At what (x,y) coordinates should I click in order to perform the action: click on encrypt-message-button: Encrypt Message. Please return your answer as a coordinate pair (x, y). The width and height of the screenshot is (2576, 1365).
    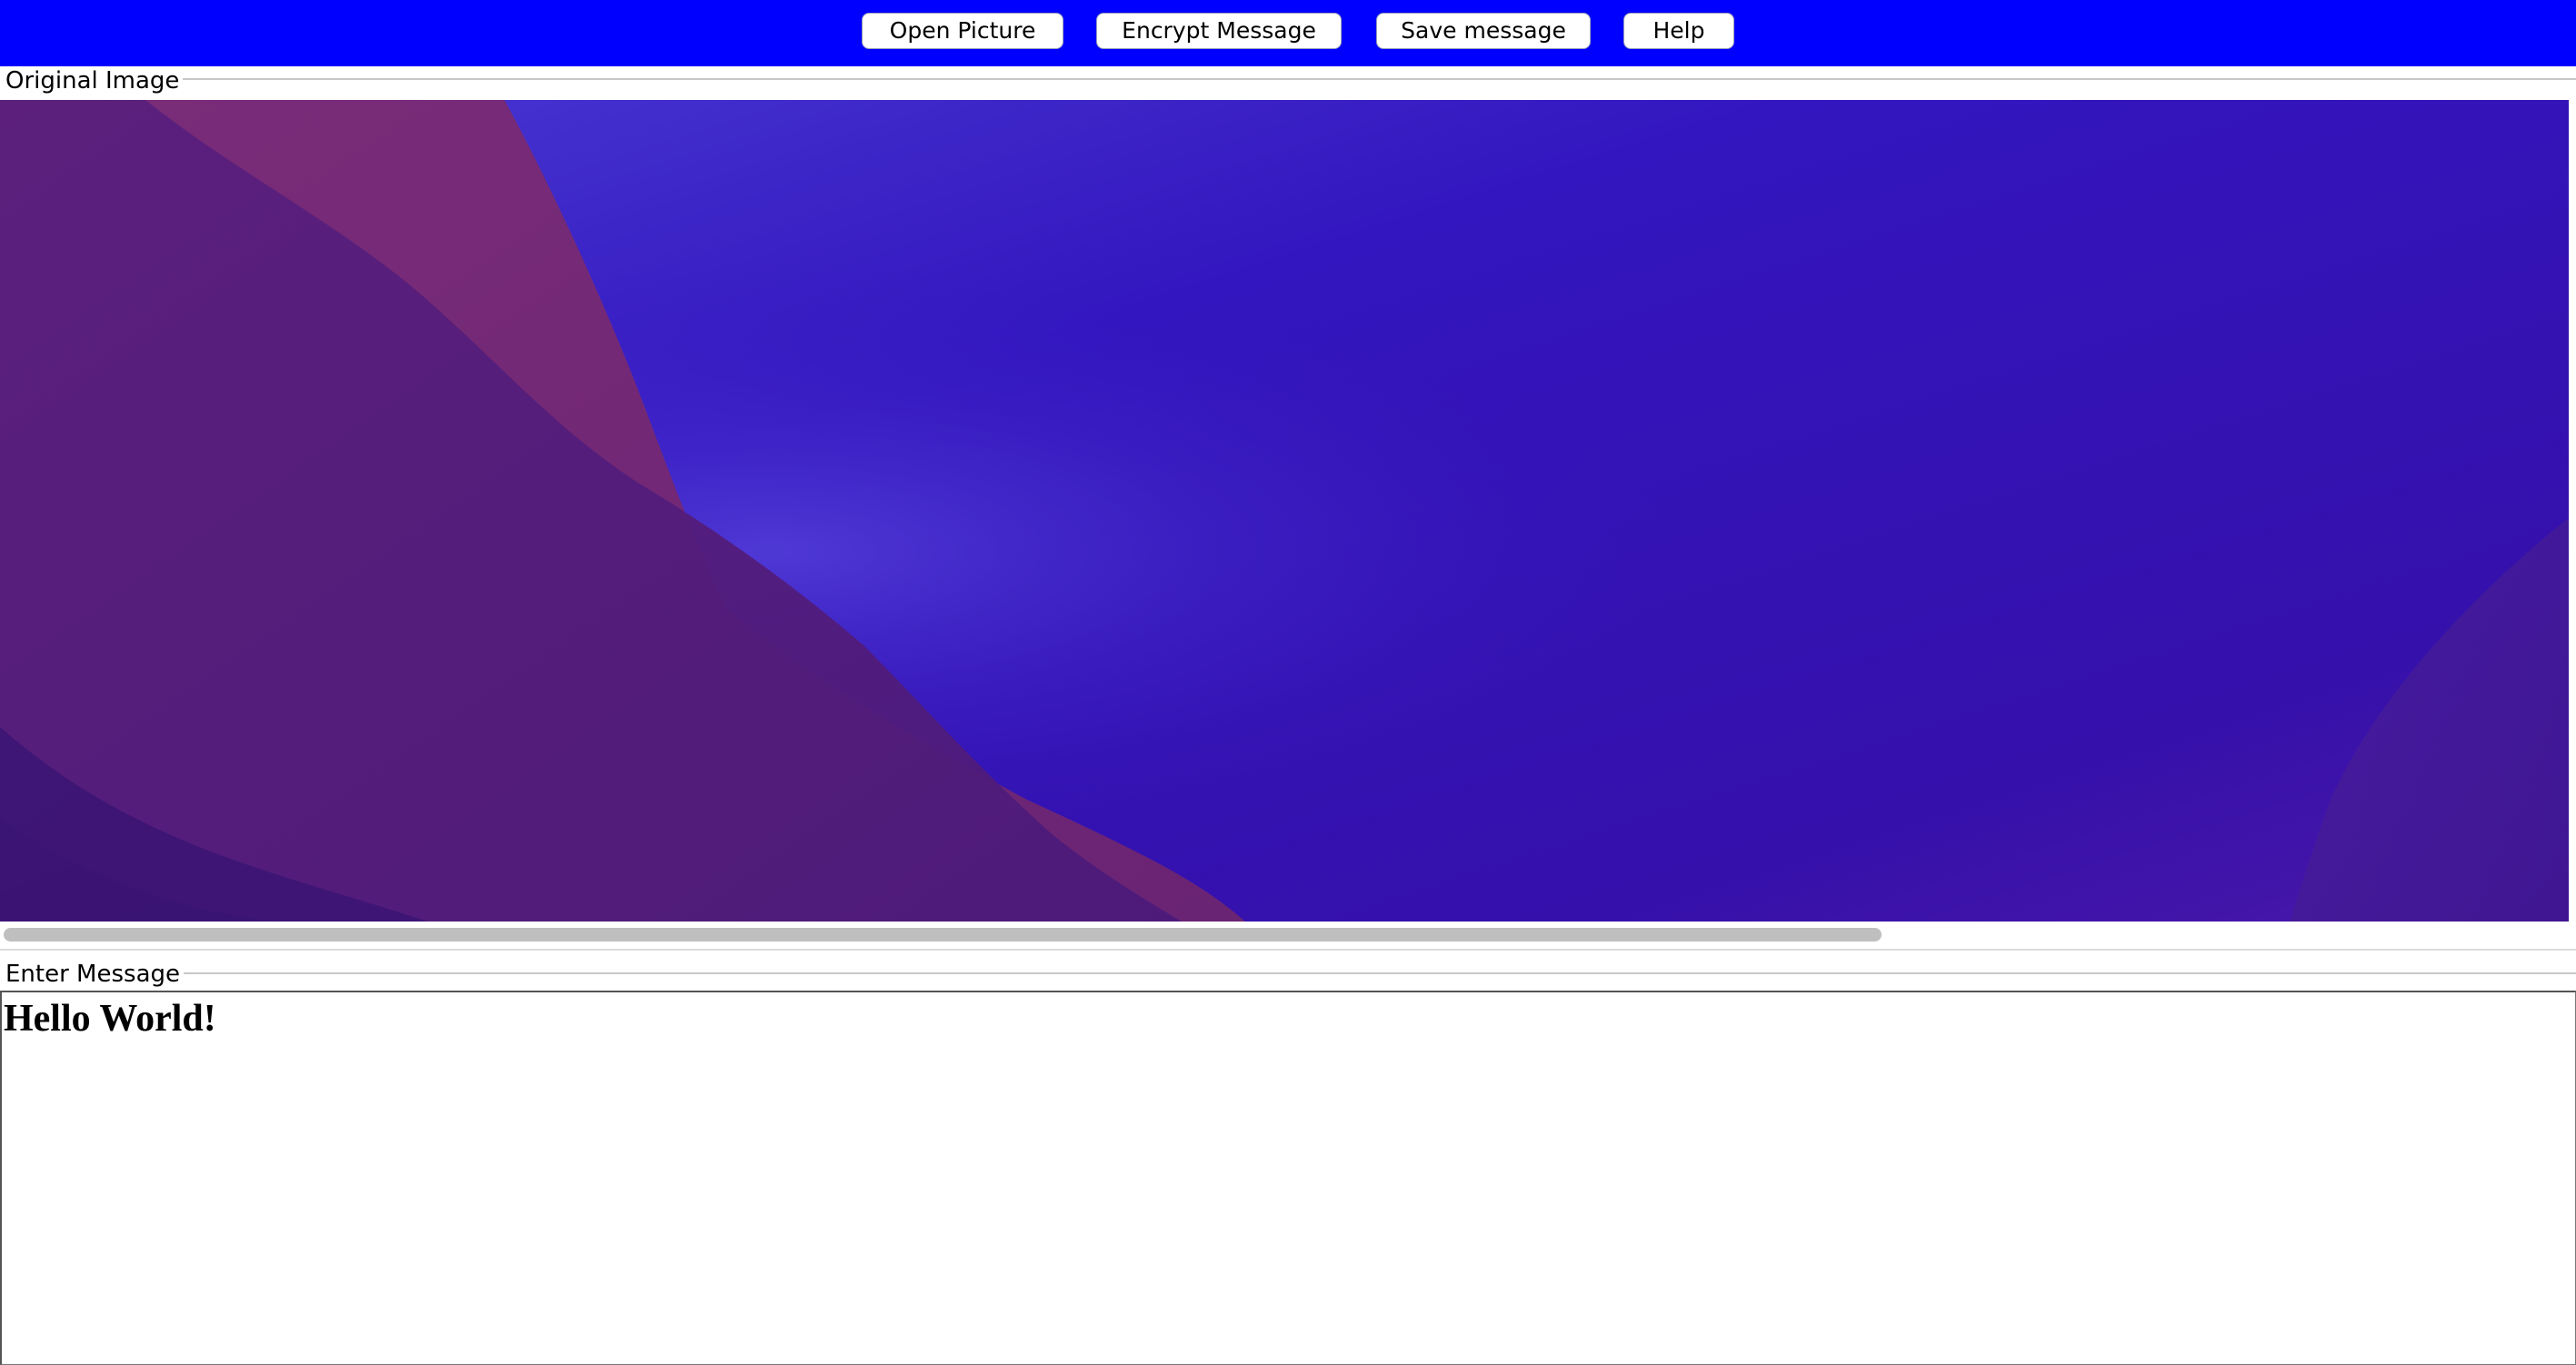
    Looking at the image, I should click on (1219, 31).